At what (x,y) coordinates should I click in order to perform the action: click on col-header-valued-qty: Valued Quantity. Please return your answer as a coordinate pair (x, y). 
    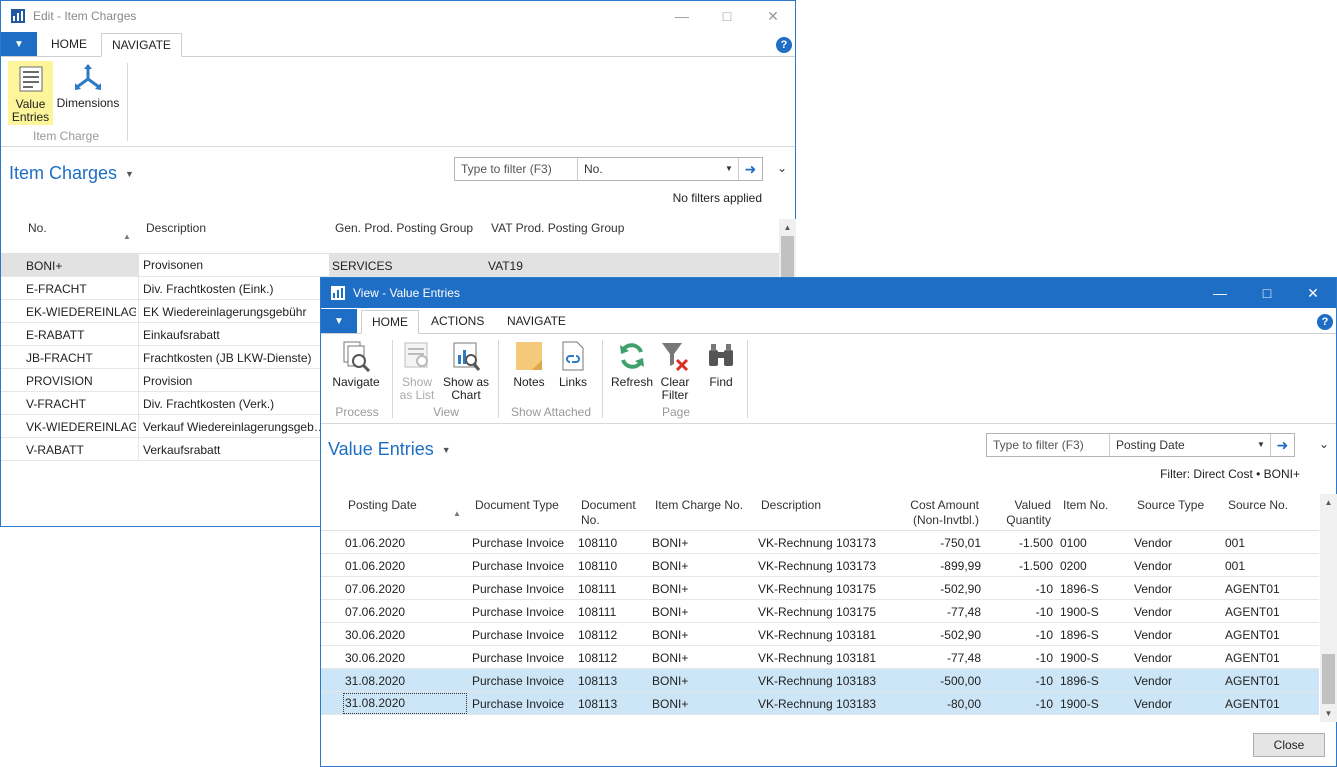
    Looking at the image, I should click on (1018, 513).